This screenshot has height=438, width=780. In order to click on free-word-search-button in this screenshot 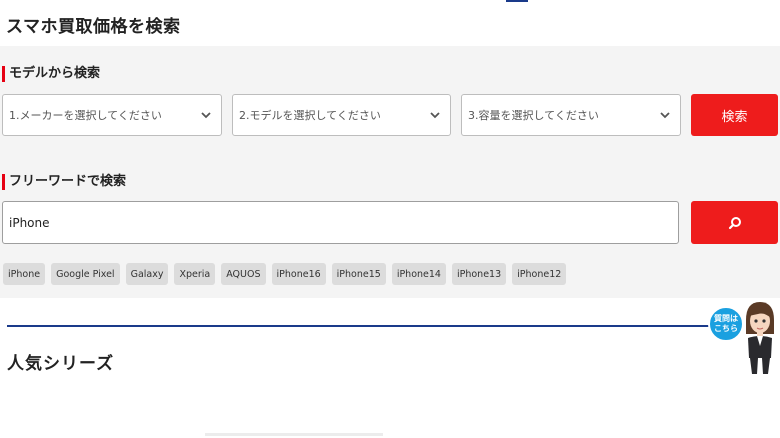, I will do `click(734, 222)`.